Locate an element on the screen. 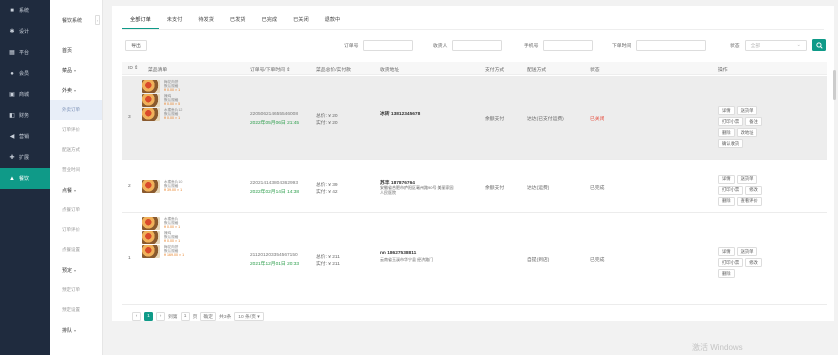  row-actions: 详情 送货单打印小票 修改删除 is located at coordinates (748, 262).